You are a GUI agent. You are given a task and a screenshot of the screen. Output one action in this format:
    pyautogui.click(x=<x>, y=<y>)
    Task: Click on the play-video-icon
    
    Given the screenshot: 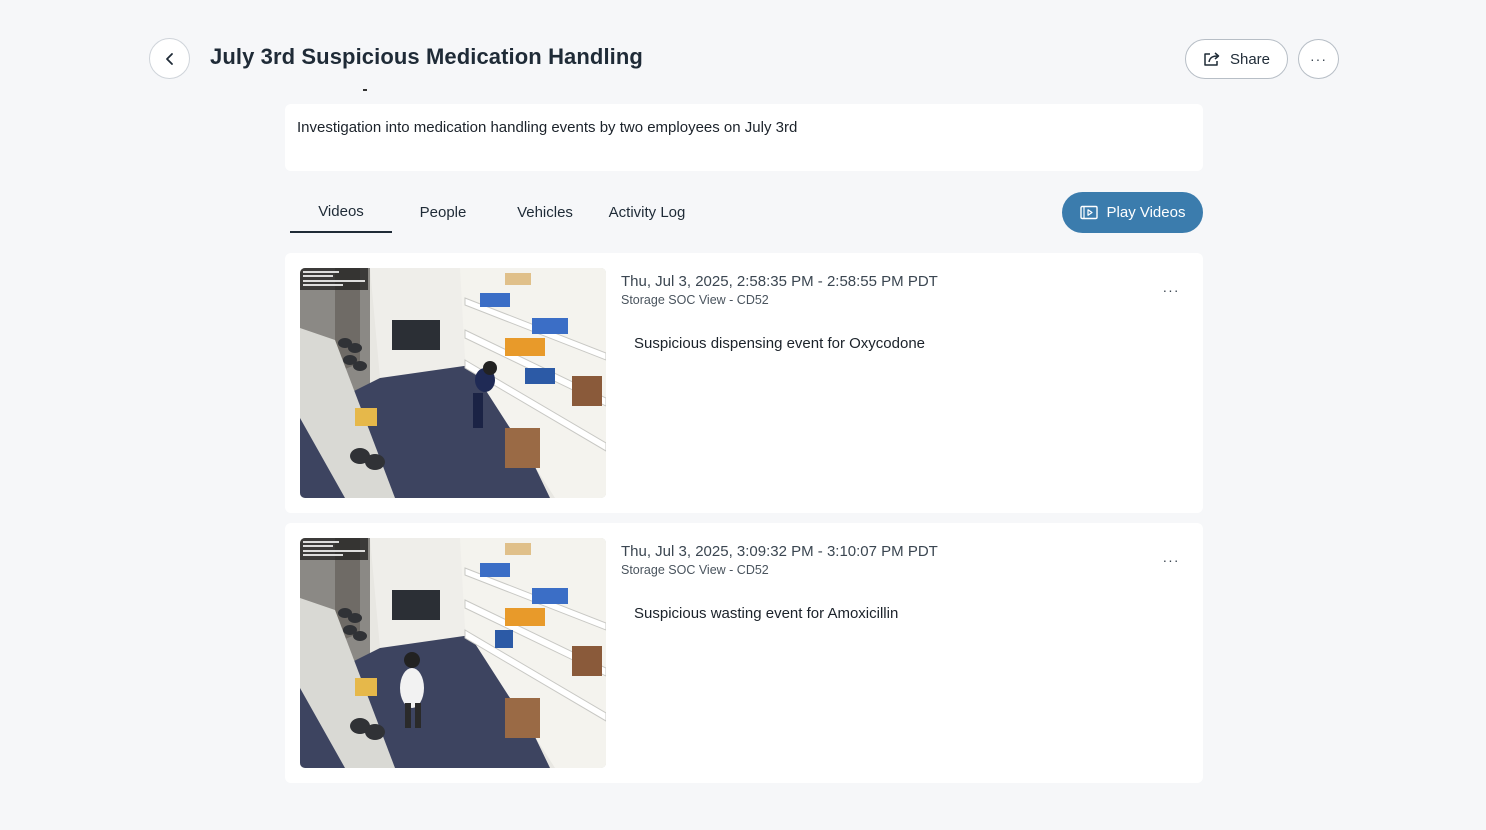 What is the action you would take?
    pyautogui.click(x=1088, y=212)
    